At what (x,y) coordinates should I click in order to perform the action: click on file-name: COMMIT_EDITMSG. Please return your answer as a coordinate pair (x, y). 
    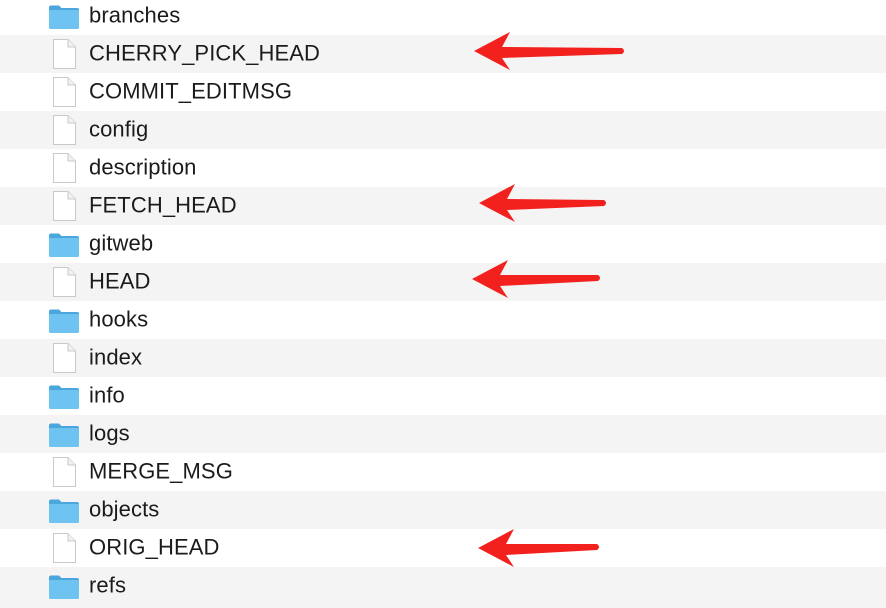
    Looking at the image, I should click on (191, 91).